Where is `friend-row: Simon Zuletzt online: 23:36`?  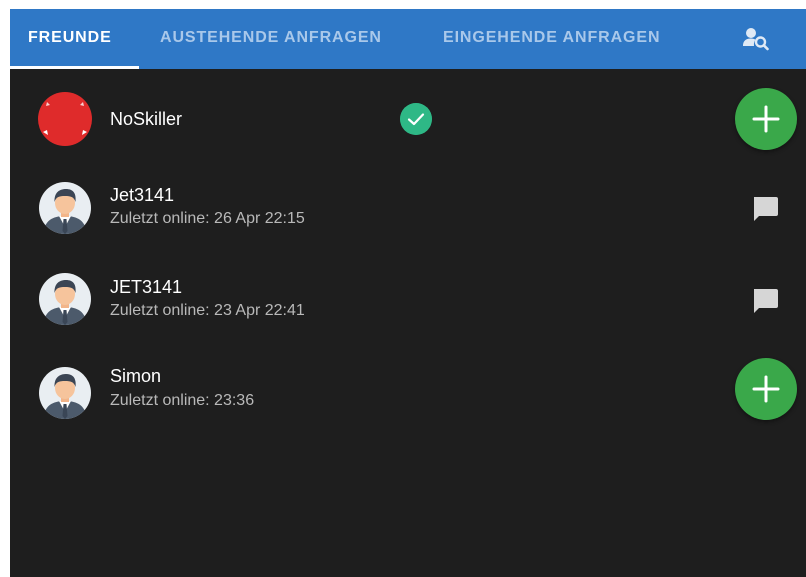 friend-row: Simon Zuletzt online: 23:36 is located at coordinates (408, 399).